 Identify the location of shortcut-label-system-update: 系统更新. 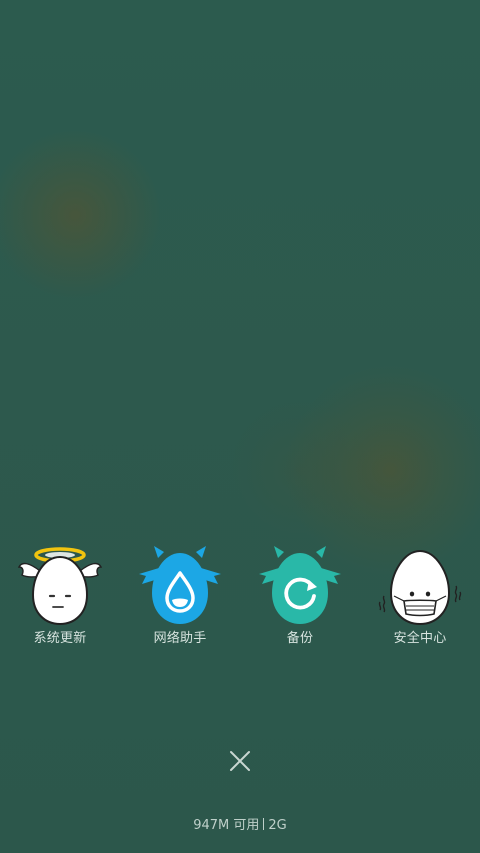
(60, 638).